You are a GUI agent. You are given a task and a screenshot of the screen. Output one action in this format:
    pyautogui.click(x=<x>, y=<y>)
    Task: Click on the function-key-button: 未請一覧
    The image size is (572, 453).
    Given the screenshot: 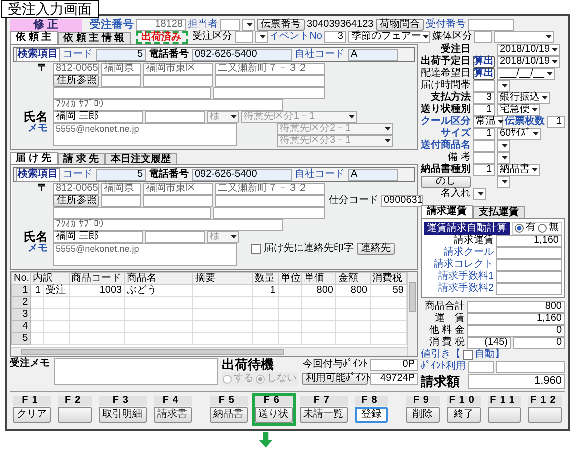 What is the action you would take?
    pyautogui.click(x=324, y=415)
    